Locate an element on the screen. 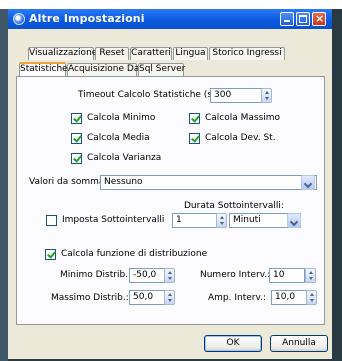  durata-spinner is located at coordinates (221, 220).